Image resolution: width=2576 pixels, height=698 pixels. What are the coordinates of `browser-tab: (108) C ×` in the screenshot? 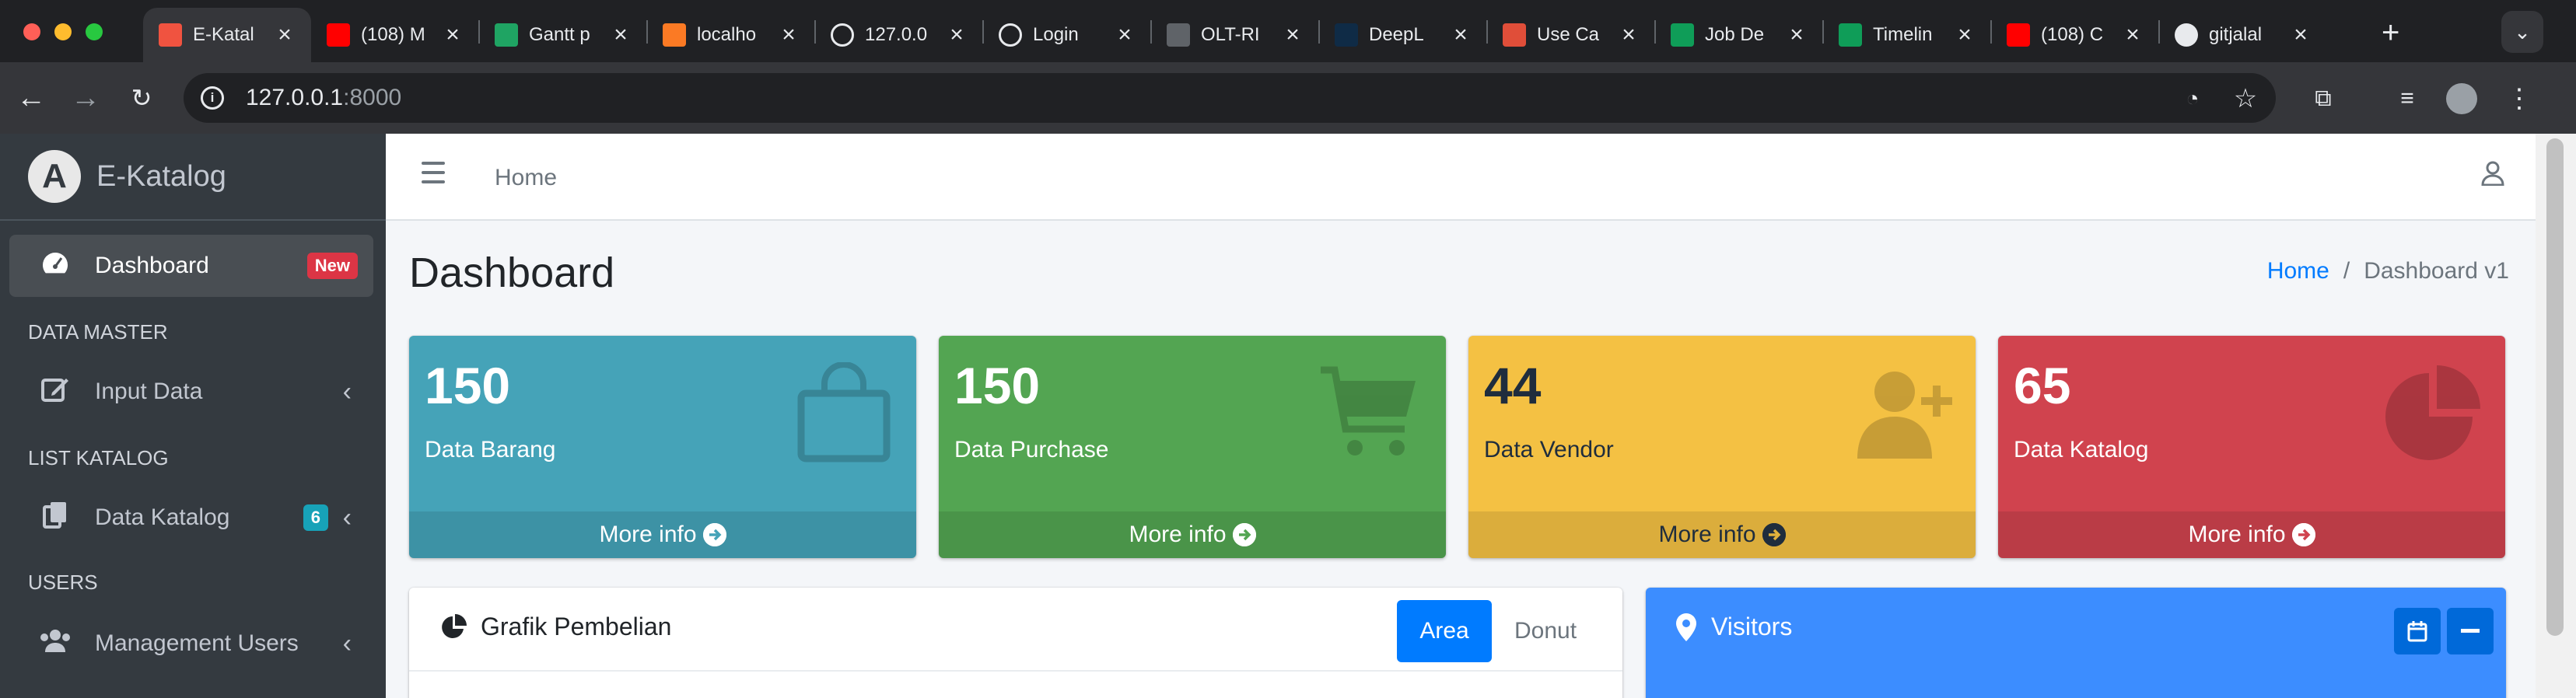 It's located at (2075, 35).